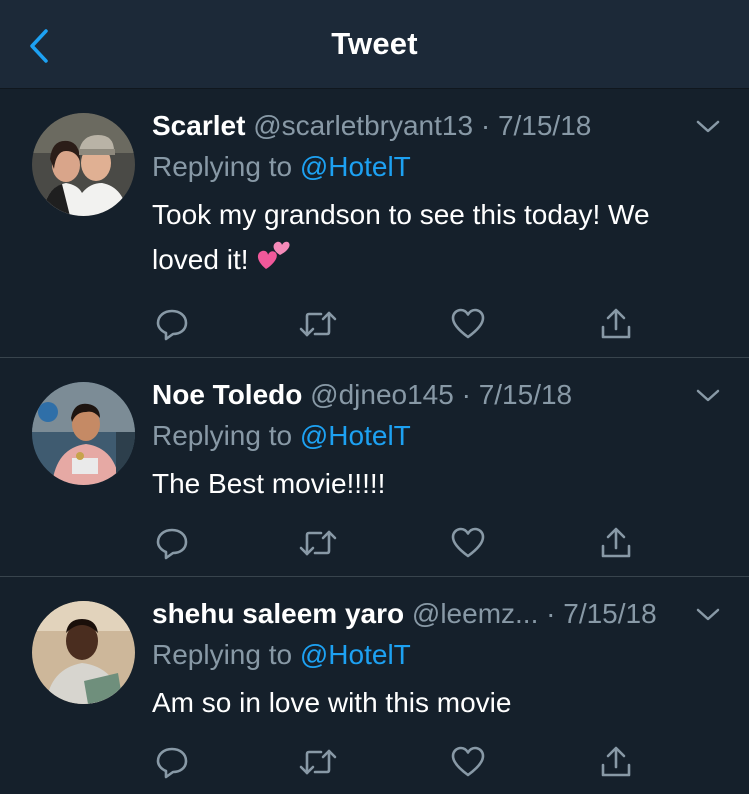 The image size is (749, 794). I want to click on display-name: shehu saleem yaro, so click(278, 613).